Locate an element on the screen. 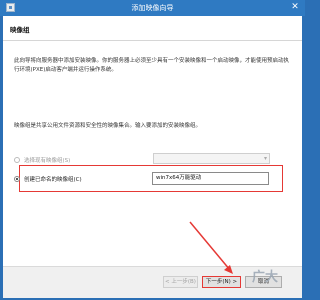 This screenshot has height=300, width=320. chevron-down-icon: ▾ is located at coordinates (265, 158).